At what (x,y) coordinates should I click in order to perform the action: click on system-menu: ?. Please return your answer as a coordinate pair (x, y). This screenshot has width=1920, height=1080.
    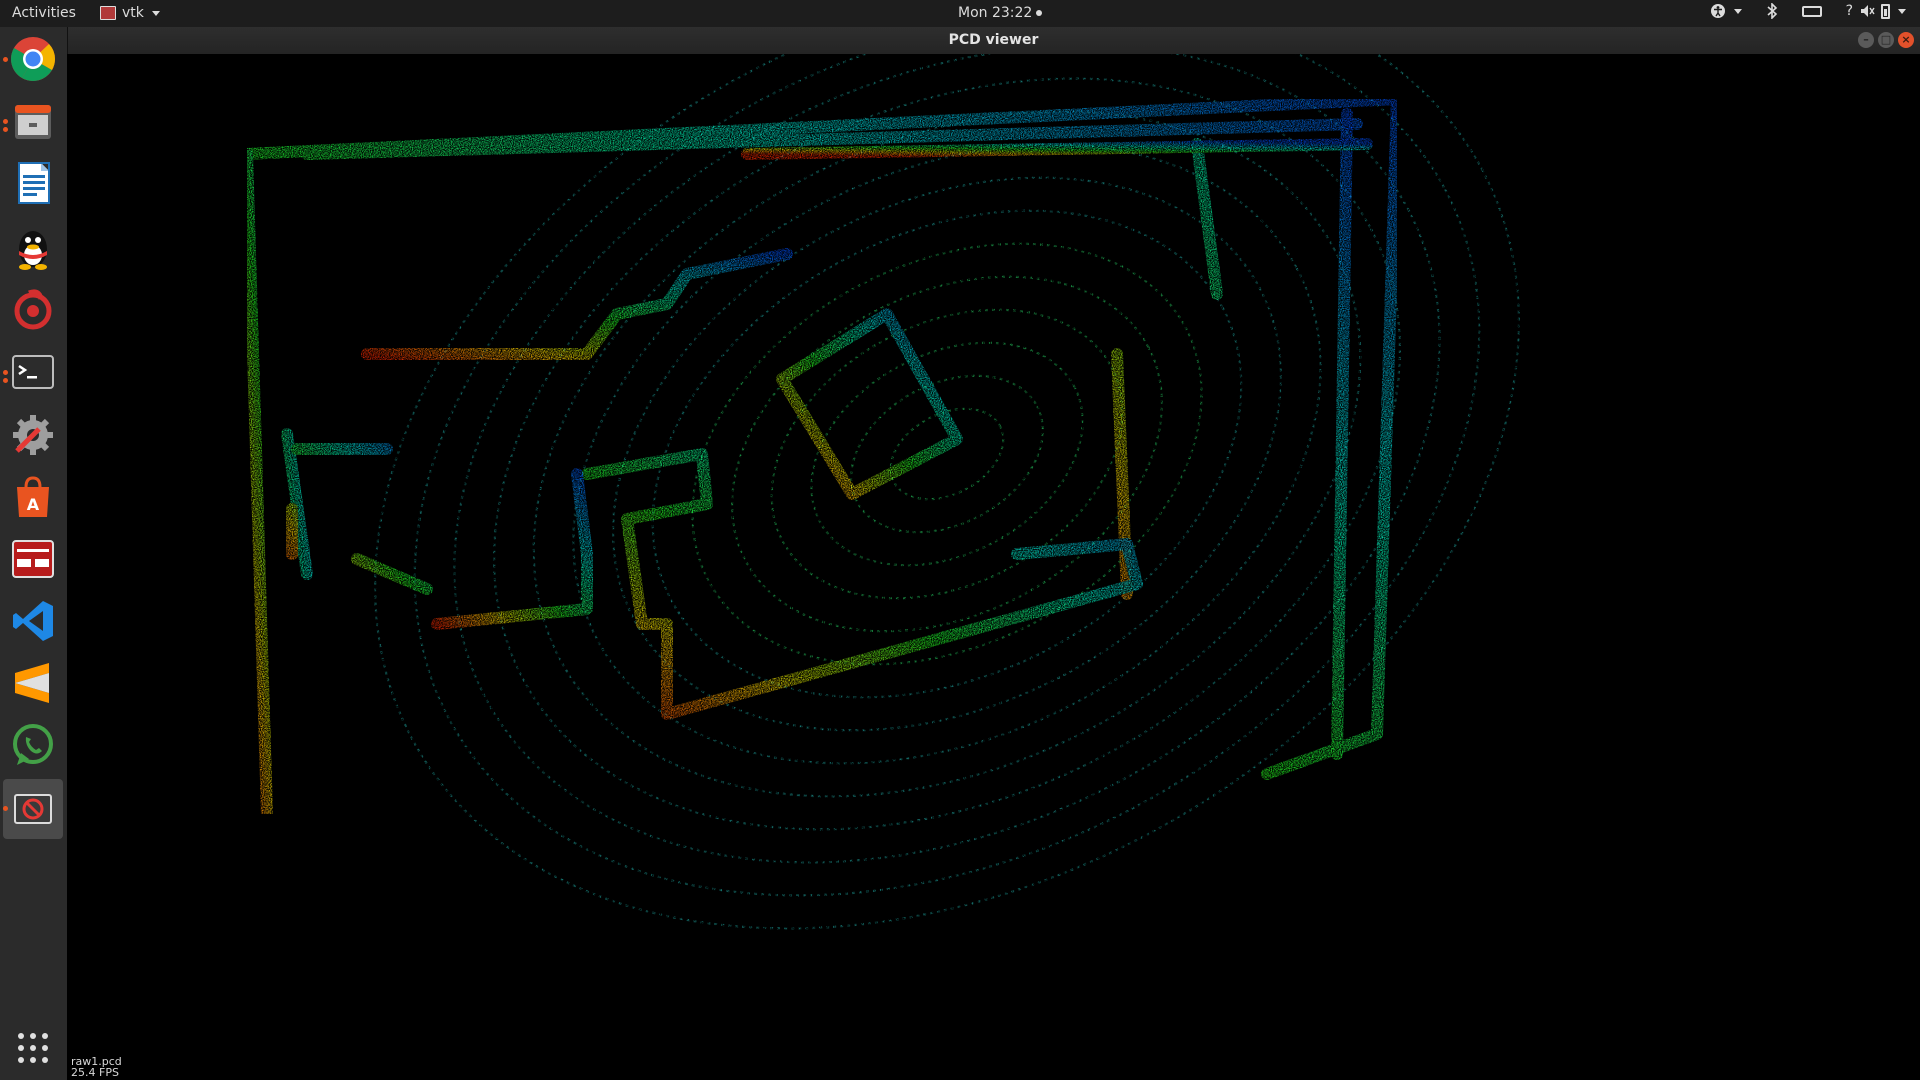
    Looking at the image, I should click on (1876, 11).